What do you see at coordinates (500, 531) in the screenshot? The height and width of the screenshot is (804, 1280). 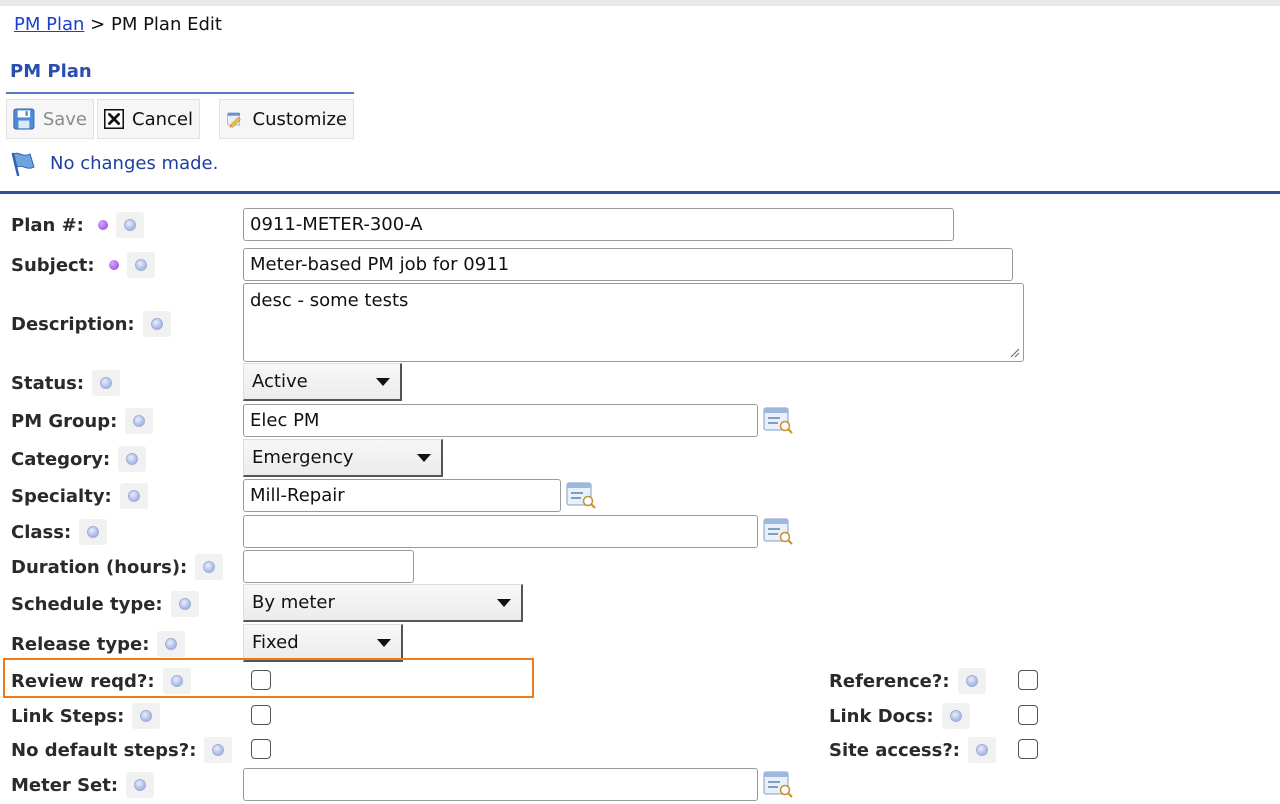 I see `class-input` at bounding box center [500, 531].